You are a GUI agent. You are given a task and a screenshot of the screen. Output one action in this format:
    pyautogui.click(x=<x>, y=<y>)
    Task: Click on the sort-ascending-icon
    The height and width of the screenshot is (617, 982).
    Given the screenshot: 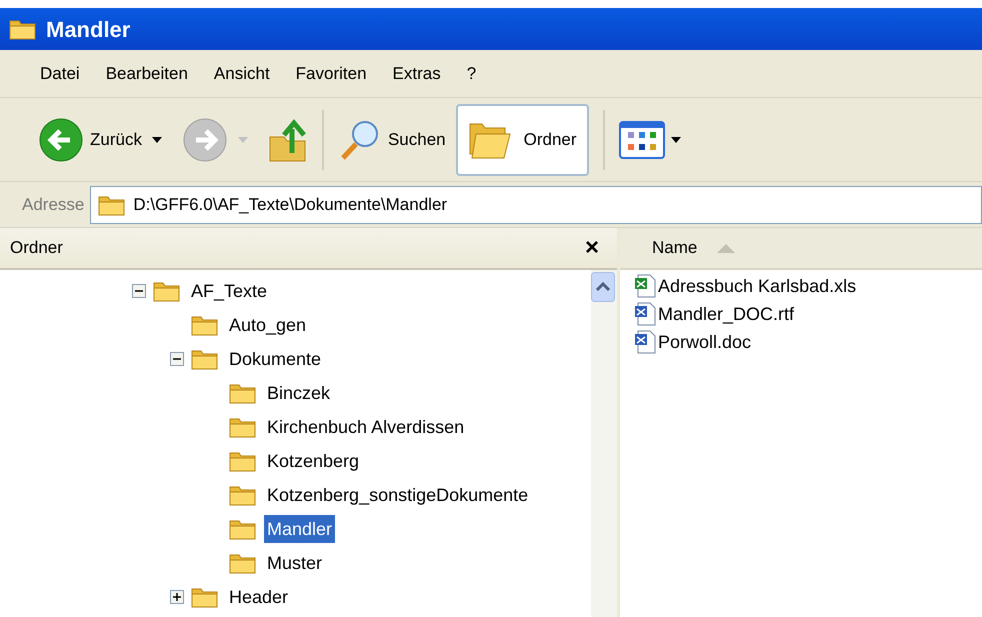 What is the action you would take?
    pyautogui.click(x=726, y=248)
    